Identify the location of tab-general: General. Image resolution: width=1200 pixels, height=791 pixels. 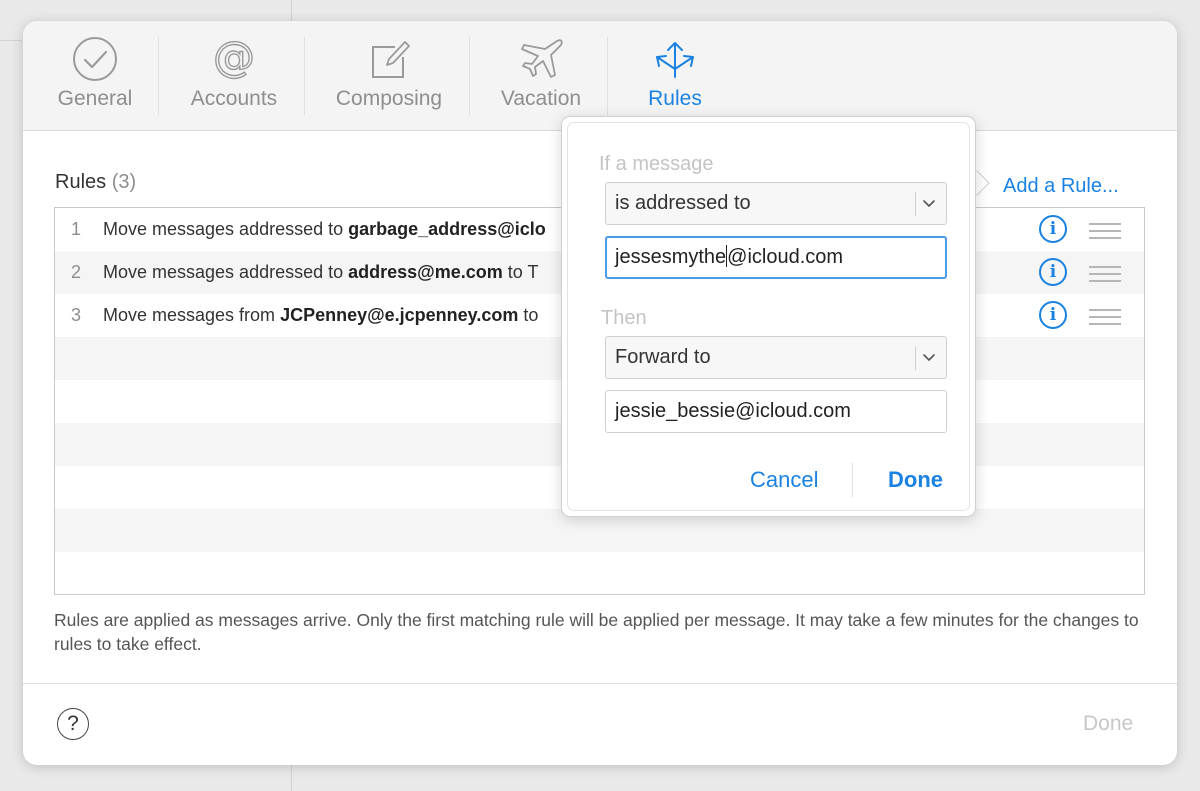
(95, 78).